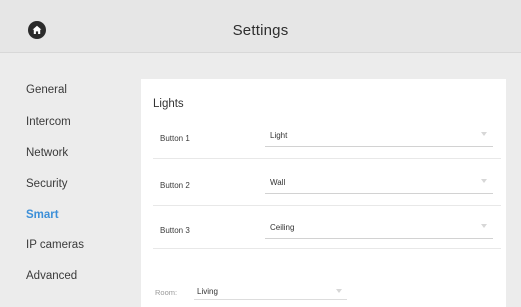 Image resolution: width=521 pixels, height=307 pixels. What do you see at coordinates (166, 292) in the screenshot?
I see `room-label: Room:` at bounding box center [166, 292].